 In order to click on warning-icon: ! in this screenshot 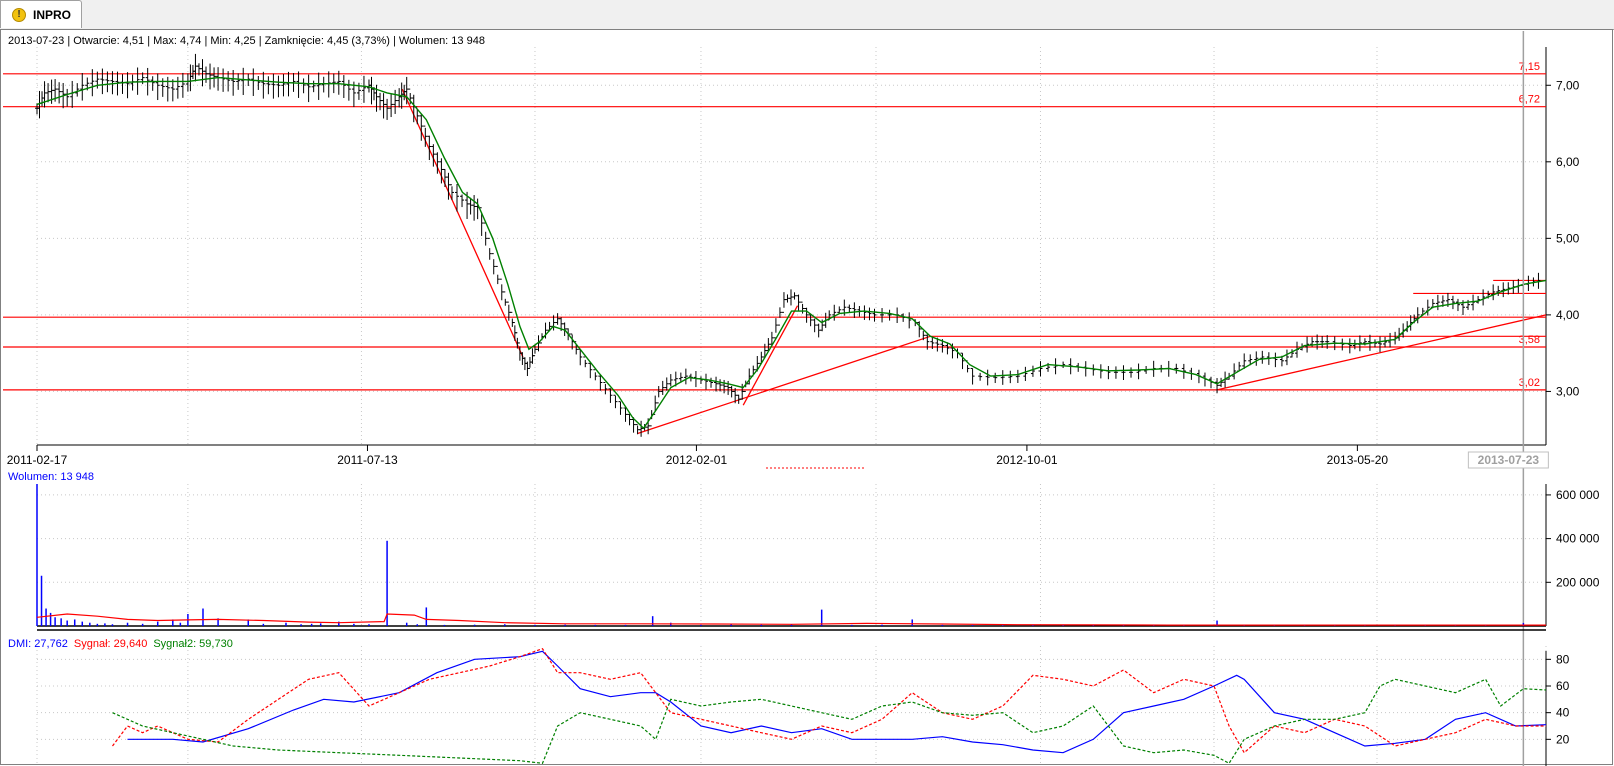, I will do `click(19, 15)`.